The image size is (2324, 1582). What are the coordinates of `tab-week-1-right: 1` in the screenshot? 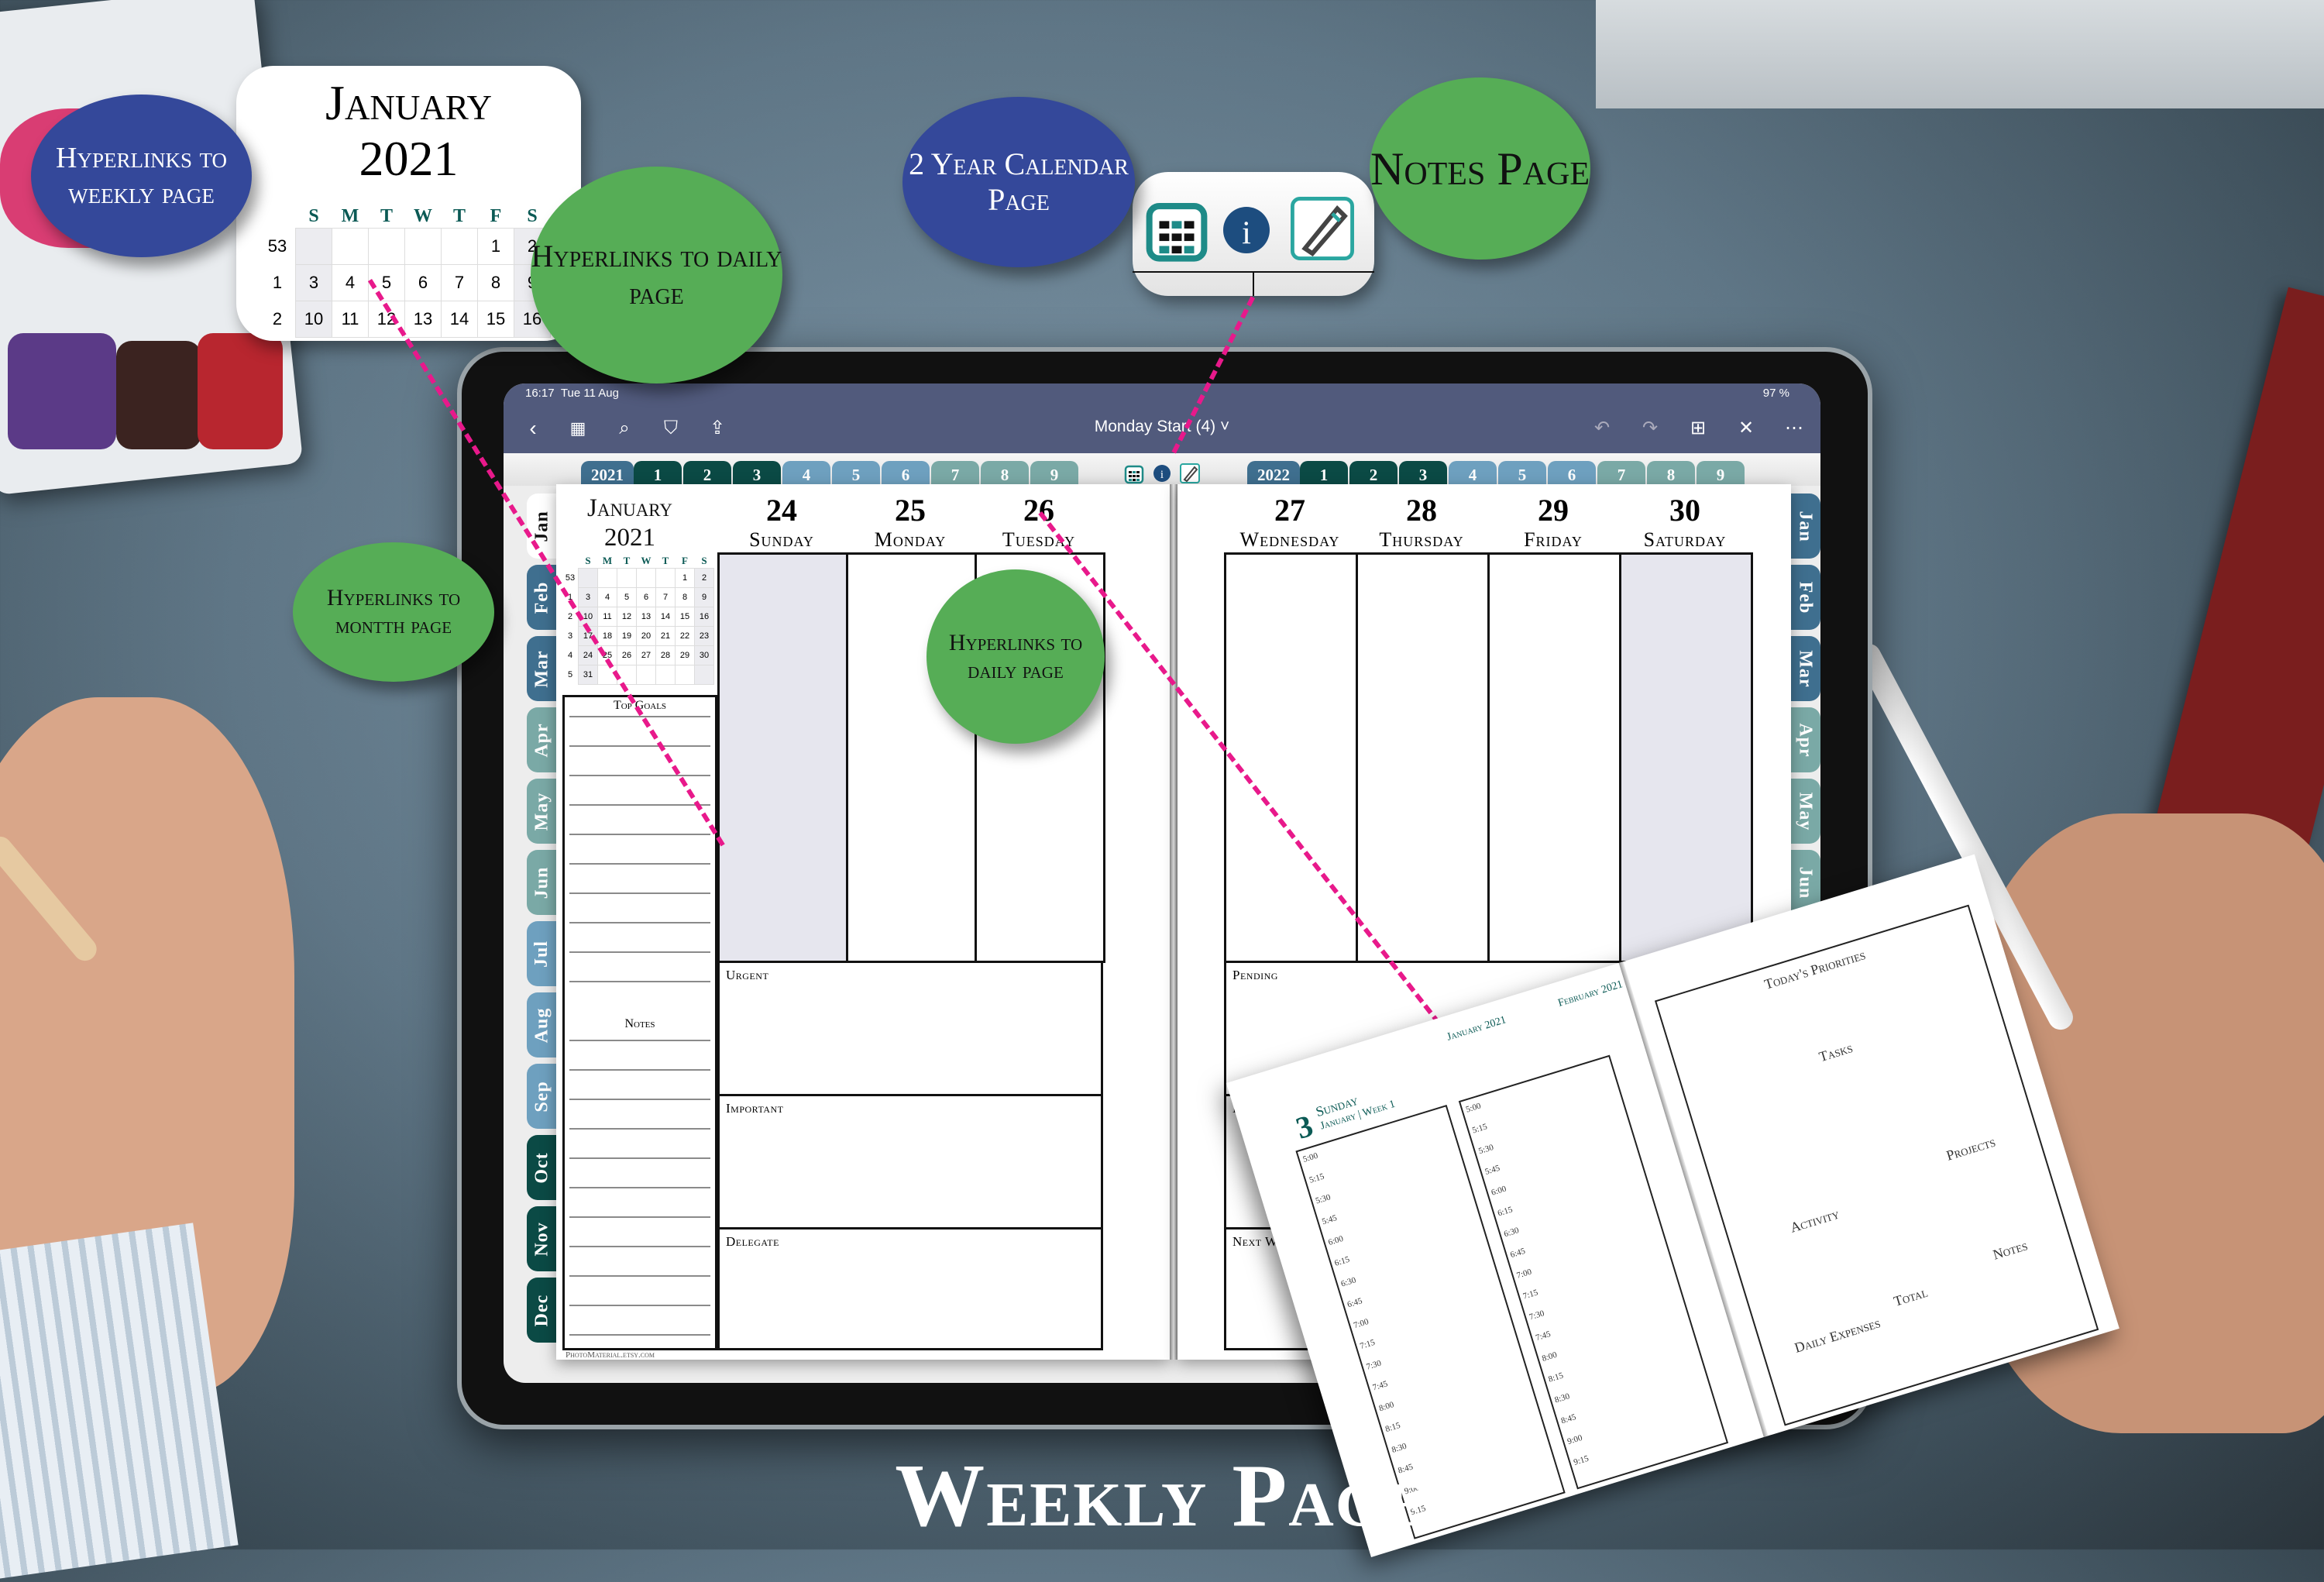 It's located at (1324, 474).